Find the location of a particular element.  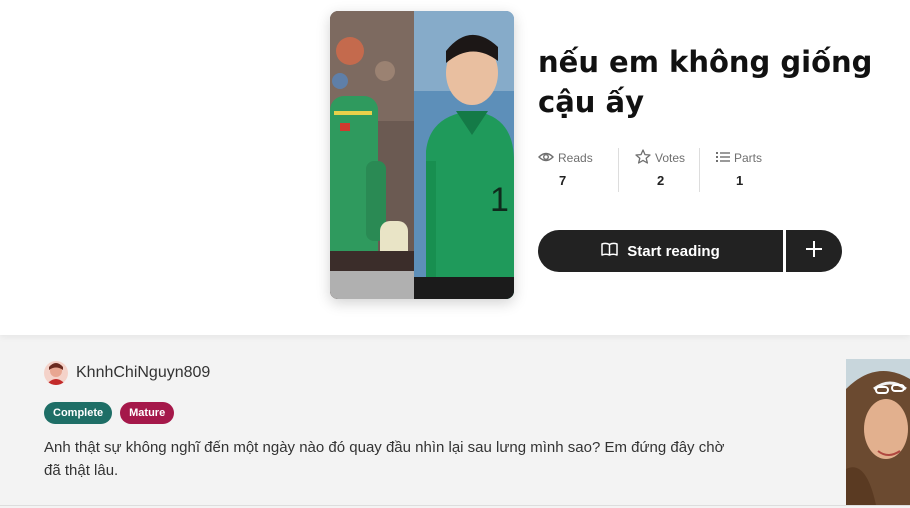

list-icon is located at coordinates (723, 158).